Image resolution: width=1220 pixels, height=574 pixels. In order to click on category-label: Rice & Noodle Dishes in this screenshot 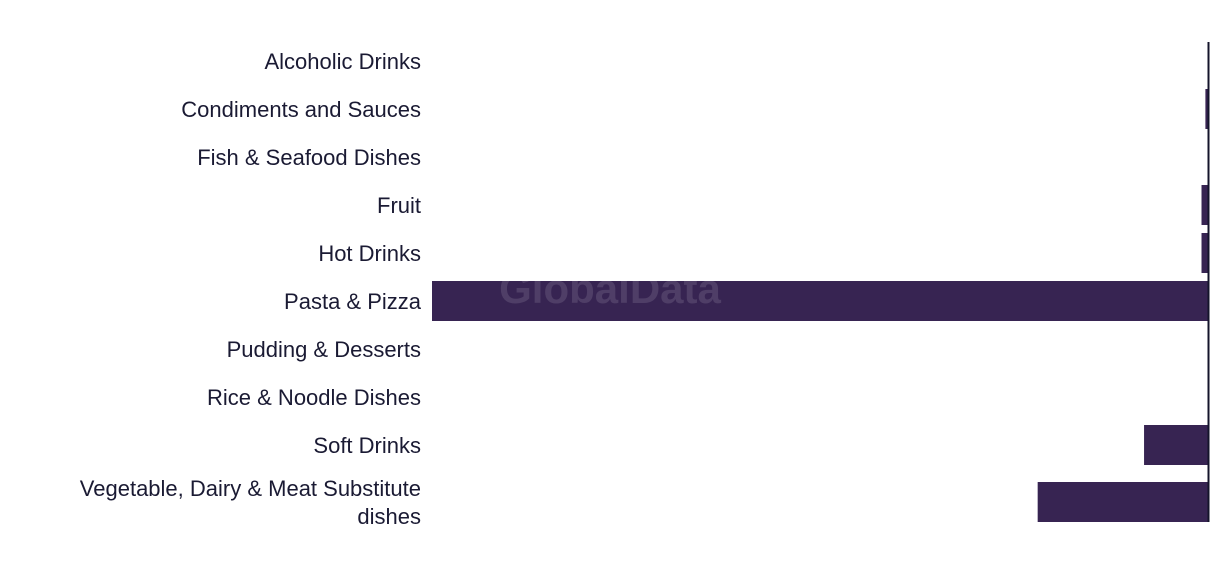, I will do `click(314, 397)`.